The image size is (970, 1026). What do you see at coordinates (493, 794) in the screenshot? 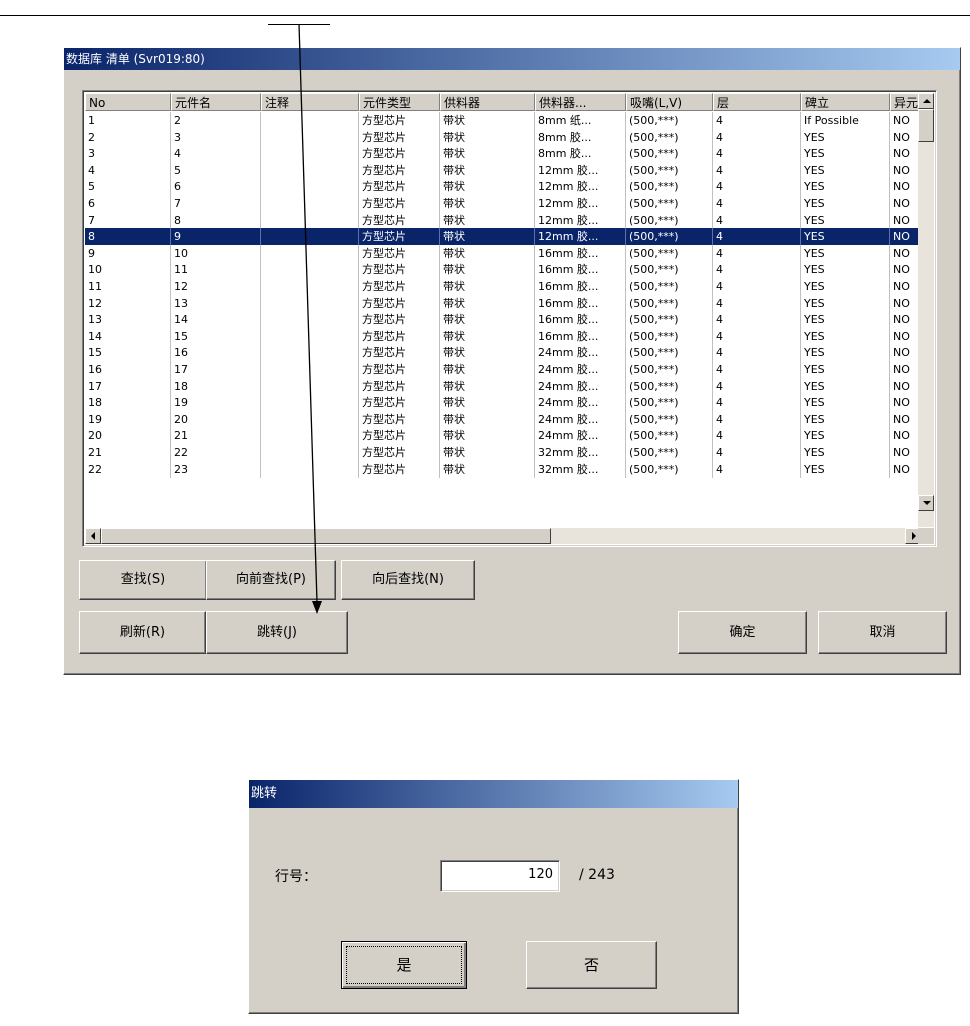
I see `jump-dialog-title: 跳转` at bounding box center [493, 794].